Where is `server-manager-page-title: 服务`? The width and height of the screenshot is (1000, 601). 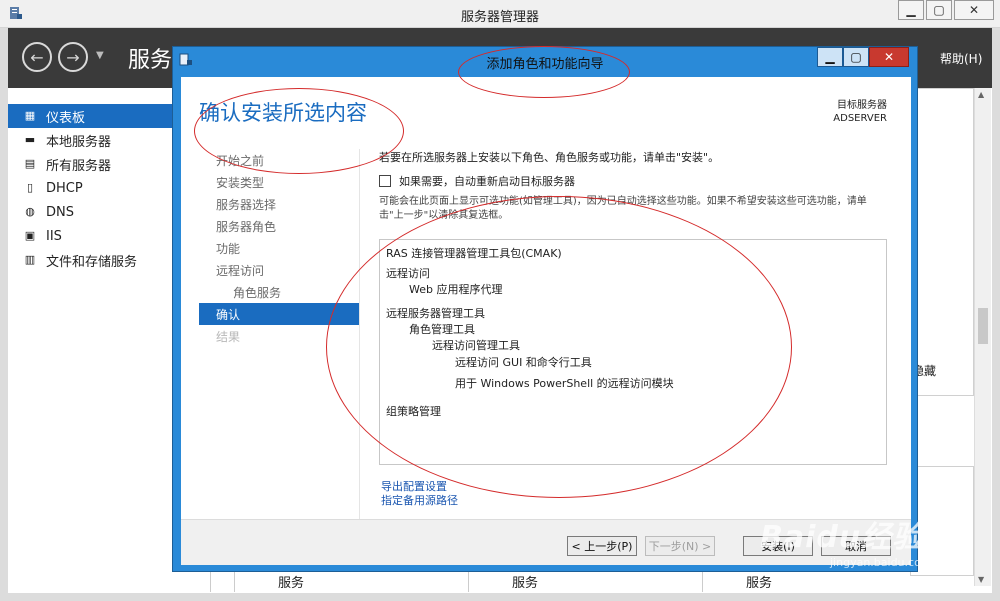
server-manager-page-title: 服务 is located at coordinates (150, 60).